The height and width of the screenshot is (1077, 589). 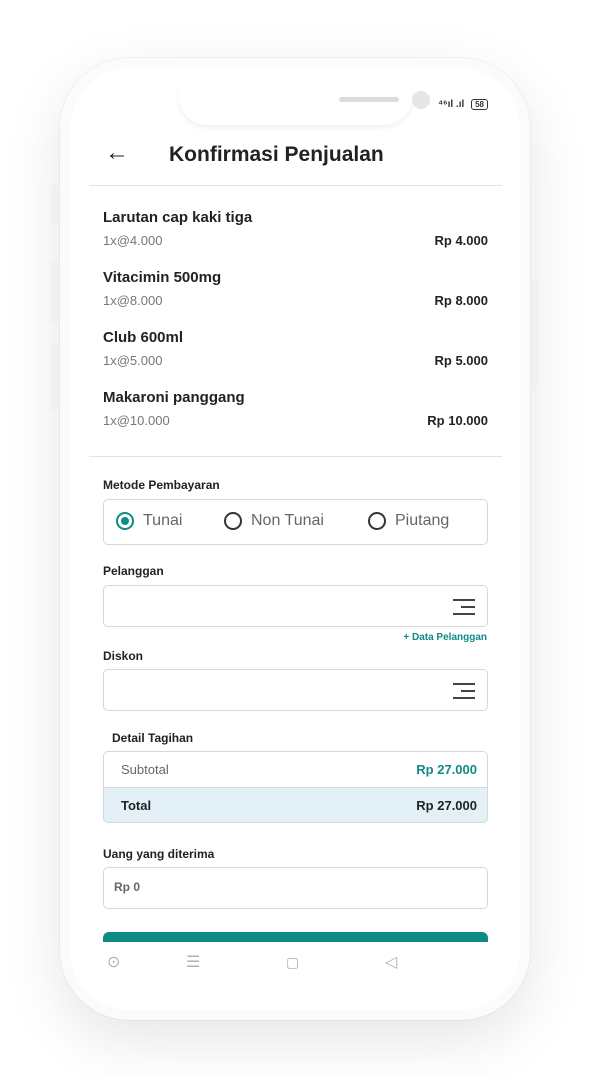 I want to click on home-icon: ▢, so click(x=292, y=962).